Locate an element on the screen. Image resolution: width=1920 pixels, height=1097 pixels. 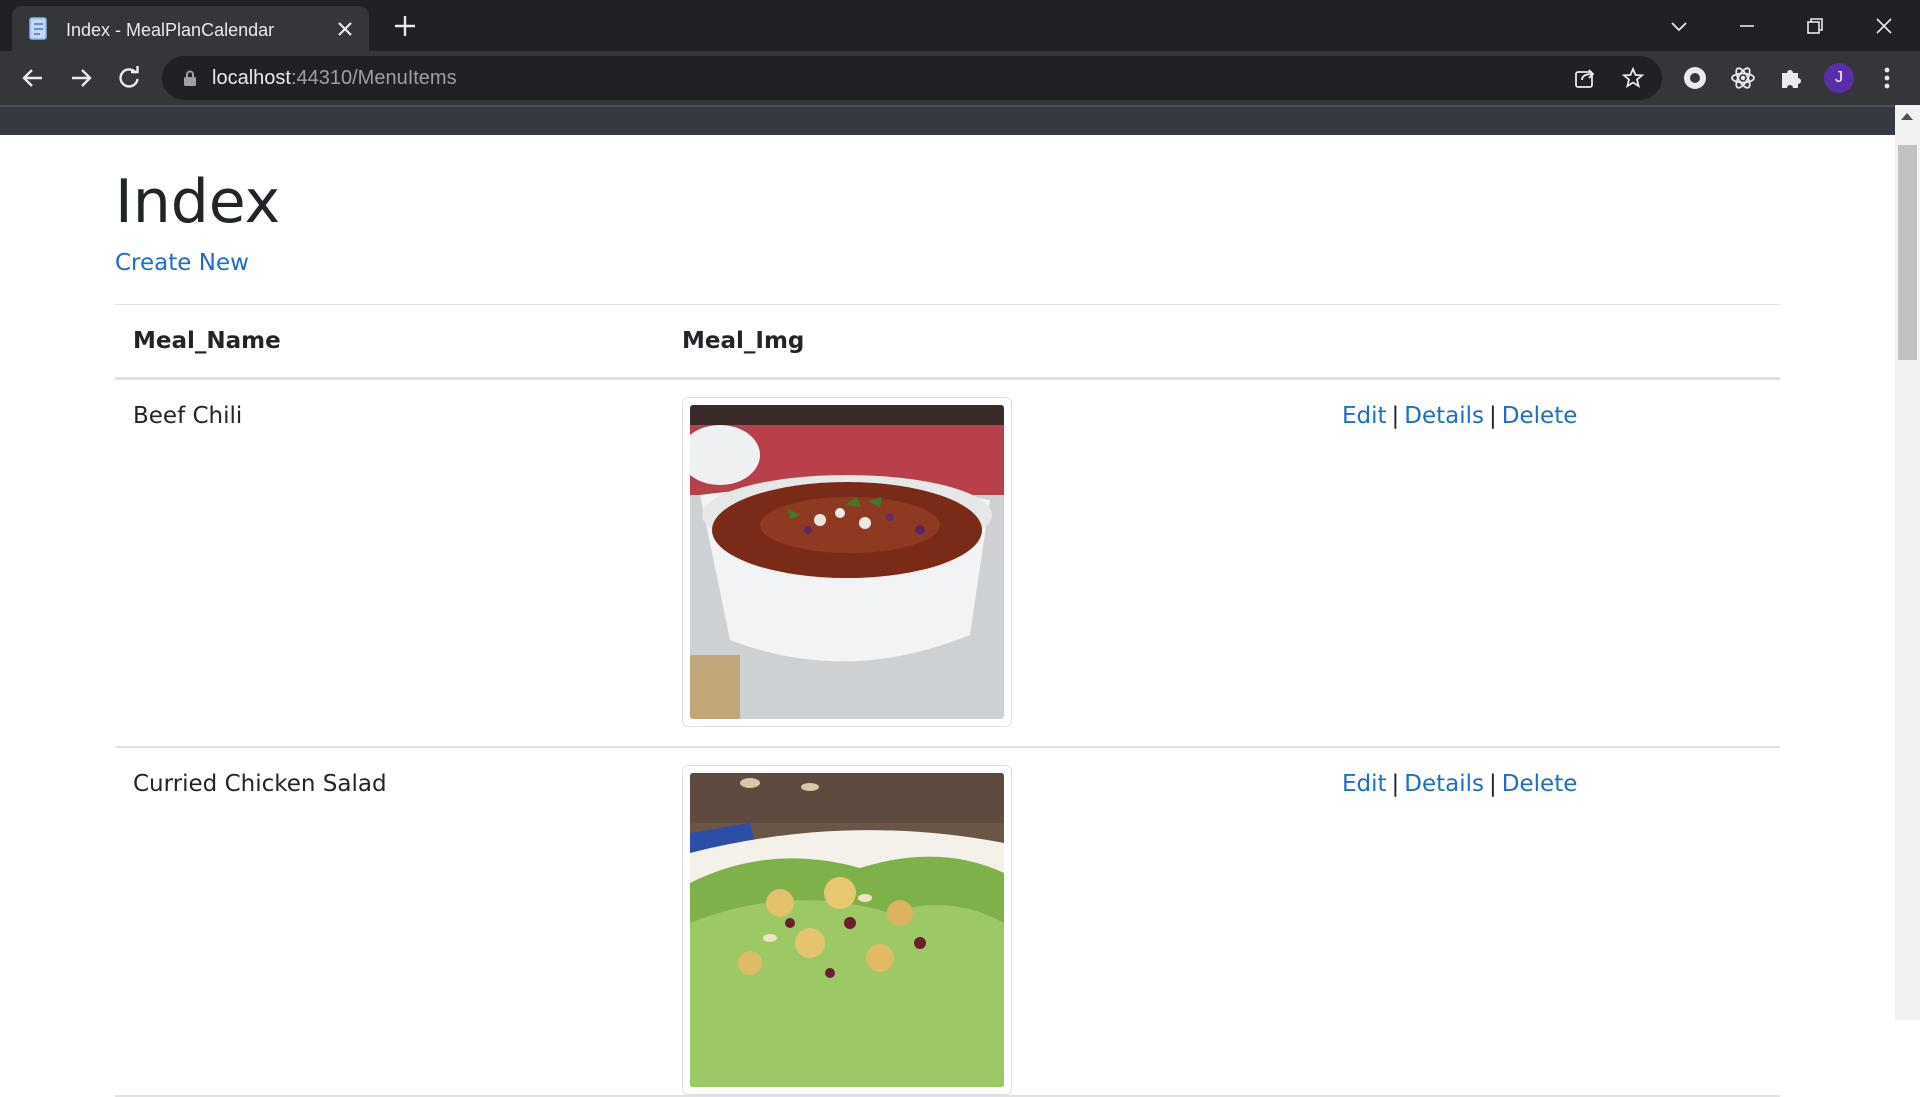
browser-tab: Index - MealPlanCalendar is located at coordinates (190, 28).